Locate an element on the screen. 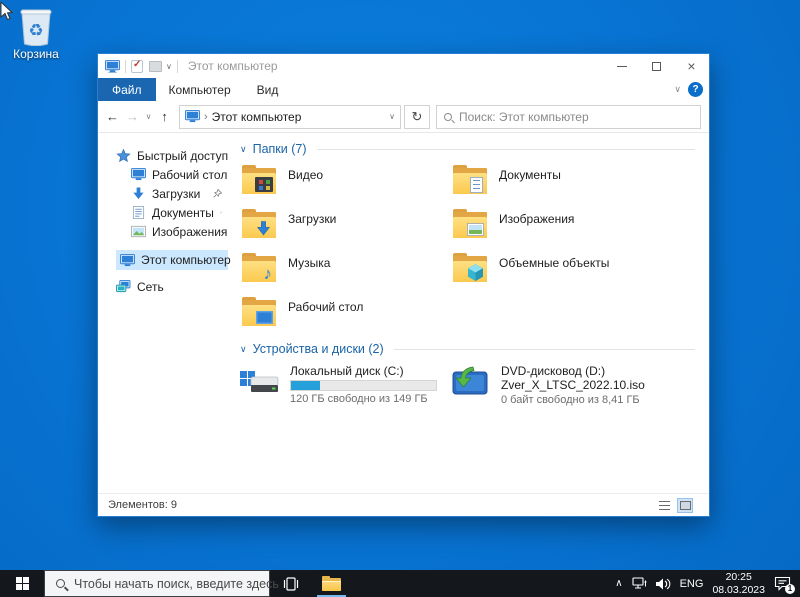 The image size is (800, 597). minimize-button is located at coordinates (621, 66).